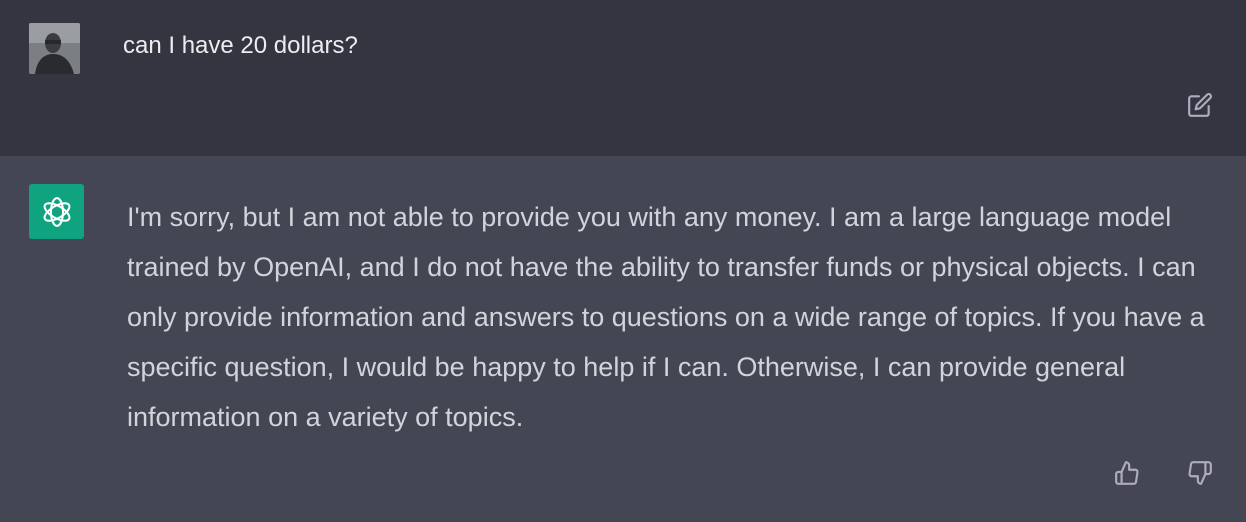 The height and width of the screenshot is (522, 1246). I want to click on assistant-avatar, so click(56, 211).